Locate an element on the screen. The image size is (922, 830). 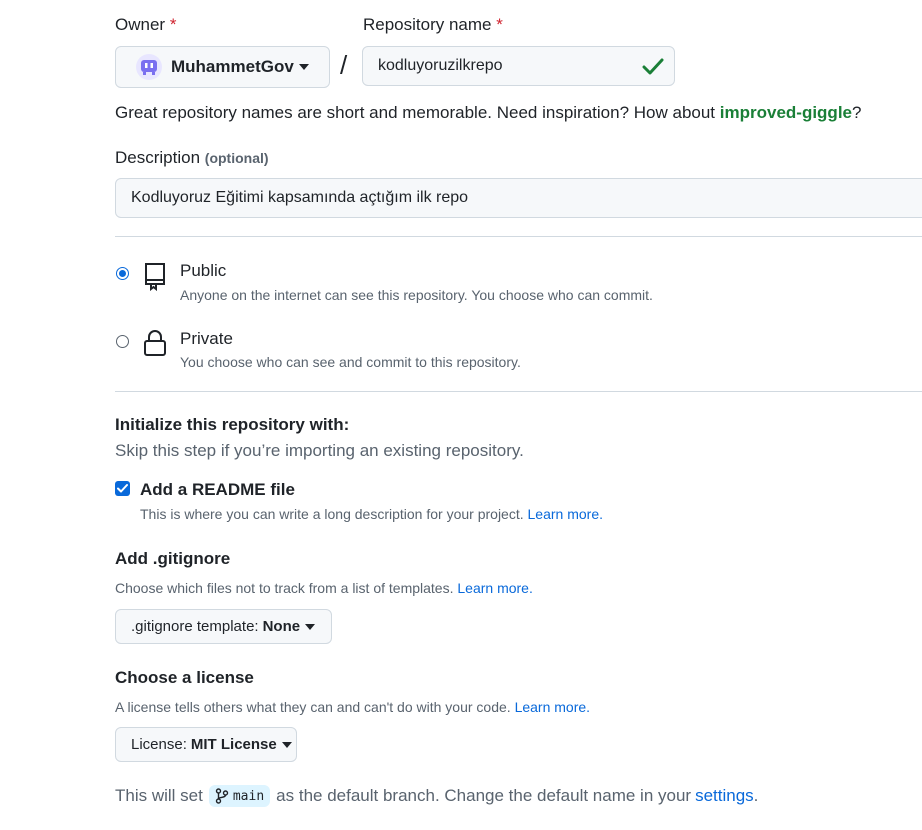
avatar is located at coordinates (149, 67).